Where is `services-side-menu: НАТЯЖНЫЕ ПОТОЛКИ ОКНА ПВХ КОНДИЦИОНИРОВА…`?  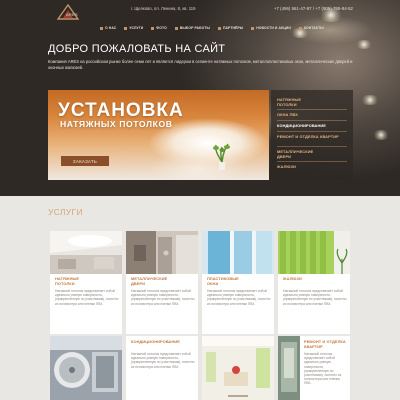
services-side-menu: НАТЯЖНЫЕ ПОТОЛКИ ОКНА ПВХ КОНДИЦИОНИРОВА… is located at coordinates (312, 135).